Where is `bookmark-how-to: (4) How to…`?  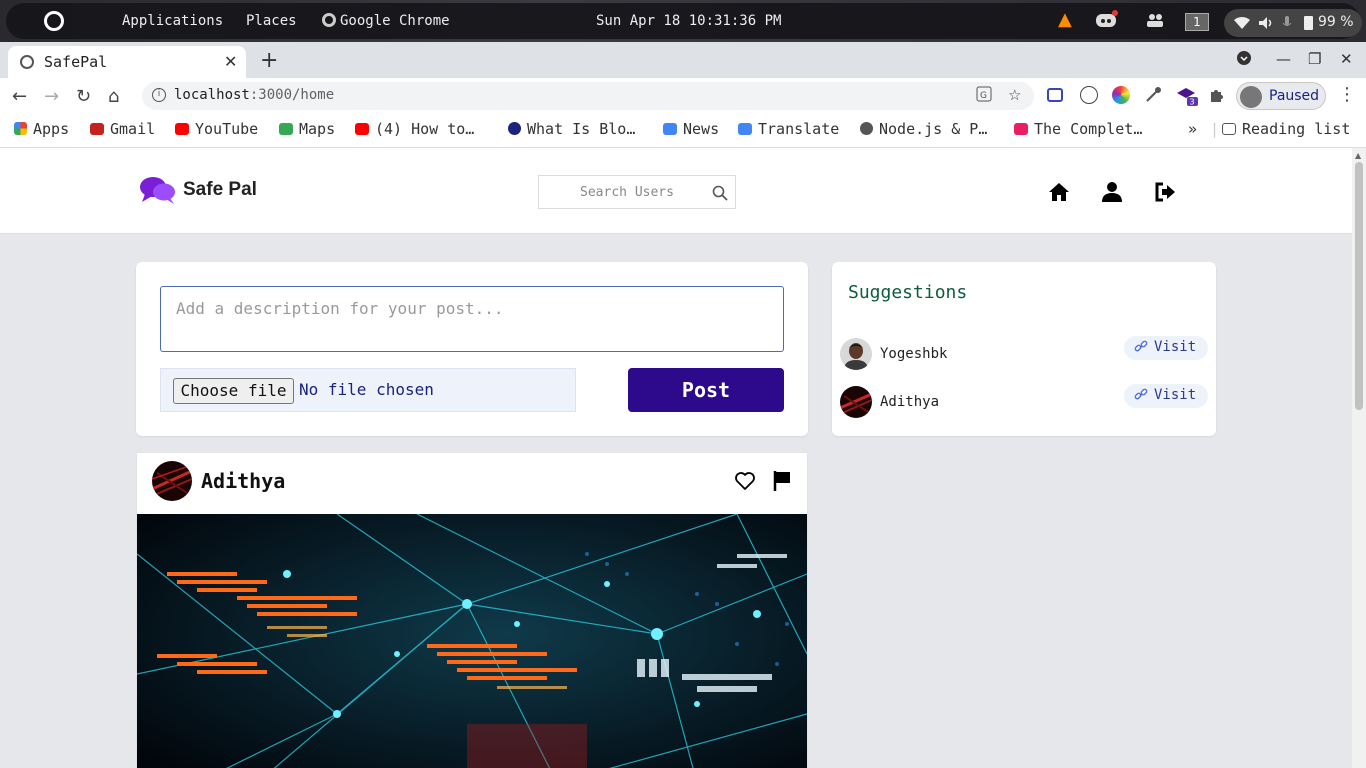
bookmark-how-to: (4) How to… is located at coordinates (414, 129).